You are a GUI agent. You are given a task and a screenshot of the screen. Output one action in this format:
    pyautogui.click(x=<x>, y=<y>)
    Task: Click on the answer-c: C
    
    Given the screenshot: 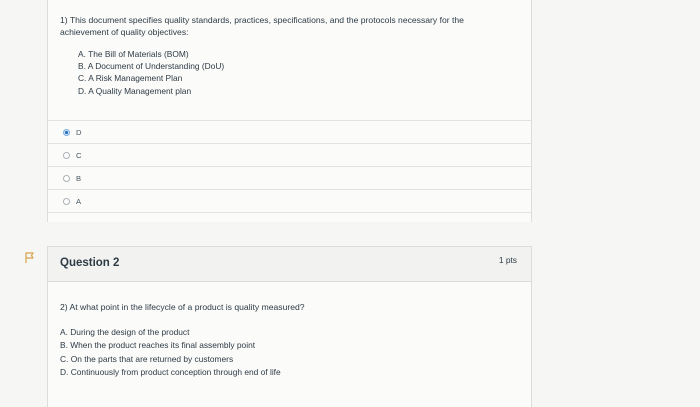 What is the action you would take?
    pyautogui.click(x=289, y=154)
    